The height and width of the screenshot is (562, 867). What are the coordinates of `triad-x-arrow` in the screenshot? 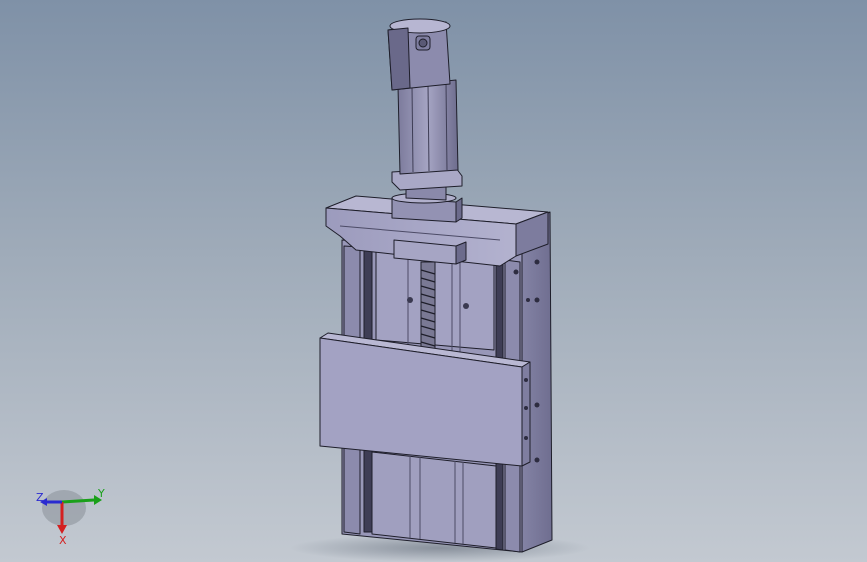 It's located at (62, 529).